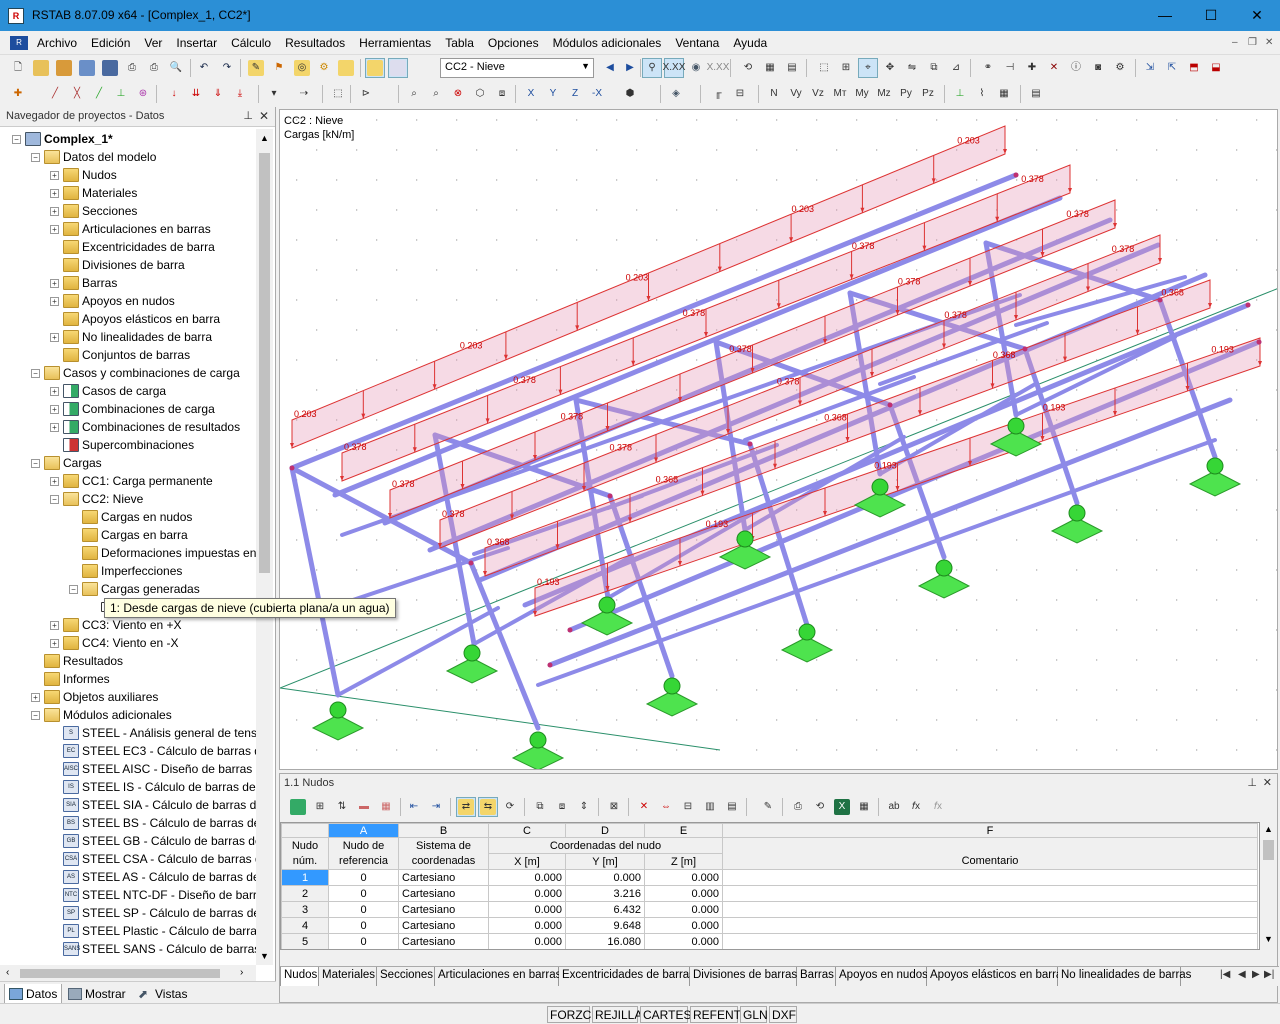 This screenshot has height=1024, width=1280. I want to click on table-edit-button: ✎, so click(768, 807).